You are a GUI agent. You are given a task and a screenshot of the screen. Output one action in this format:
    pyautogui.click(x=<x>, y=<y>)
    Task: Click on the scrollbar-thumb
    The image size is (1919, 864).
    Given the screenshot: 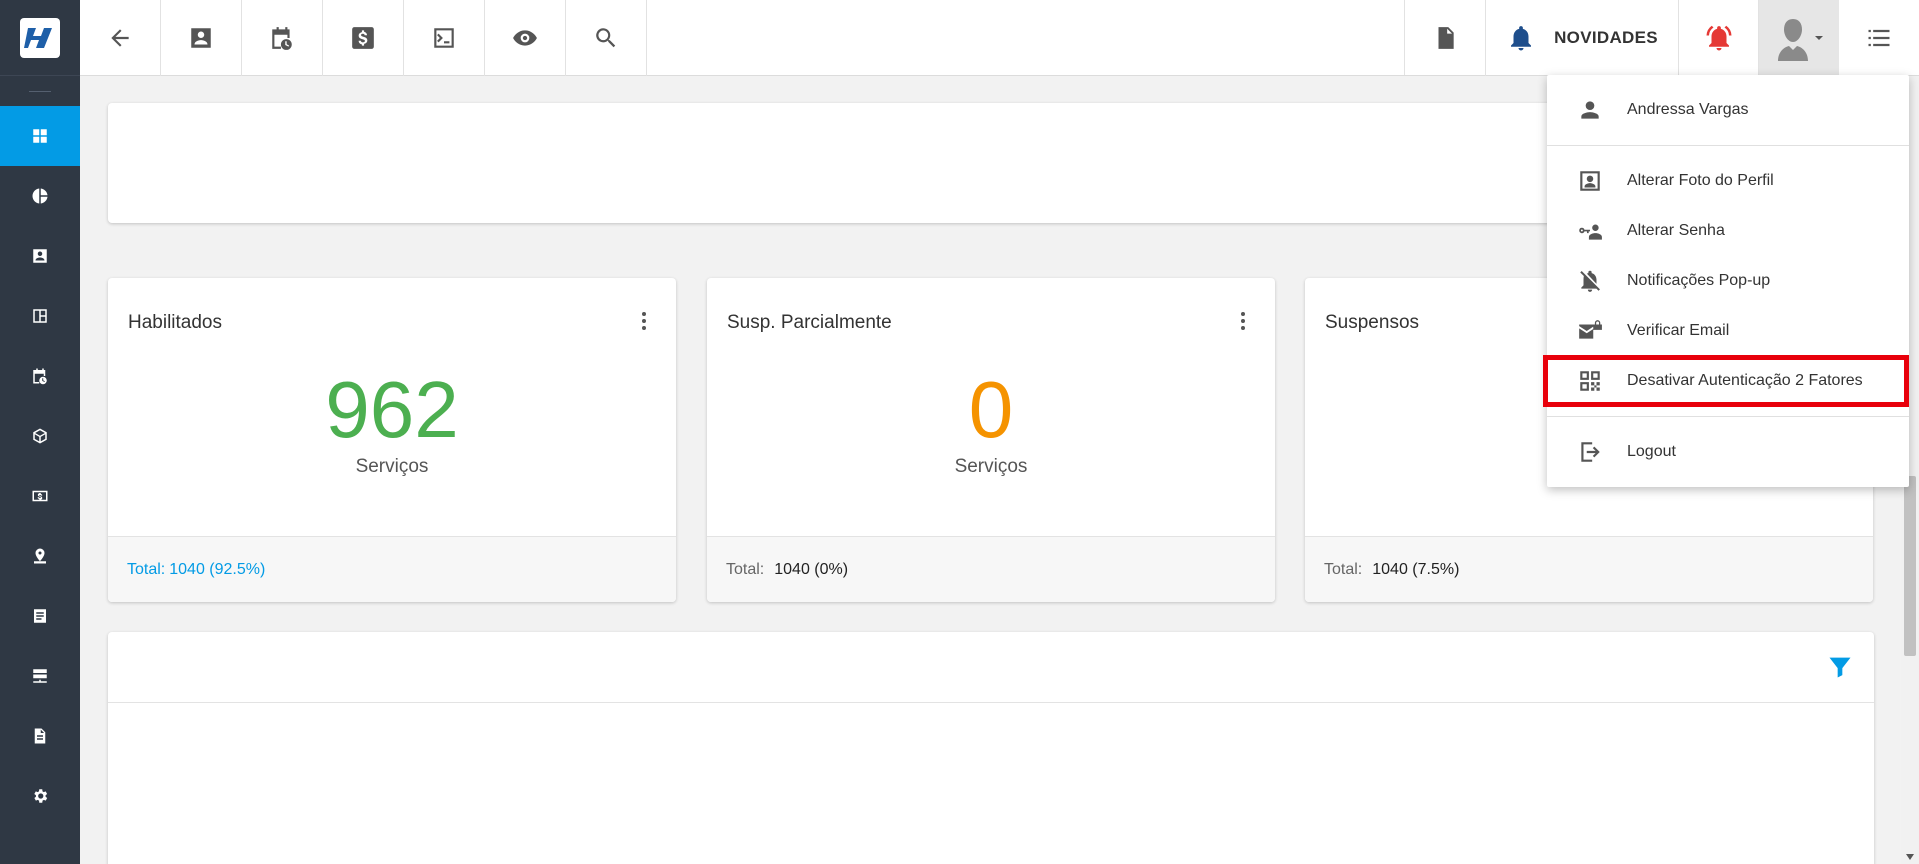 What is the action you would take?
    pyautogui.click(x=1910, y=566)
    